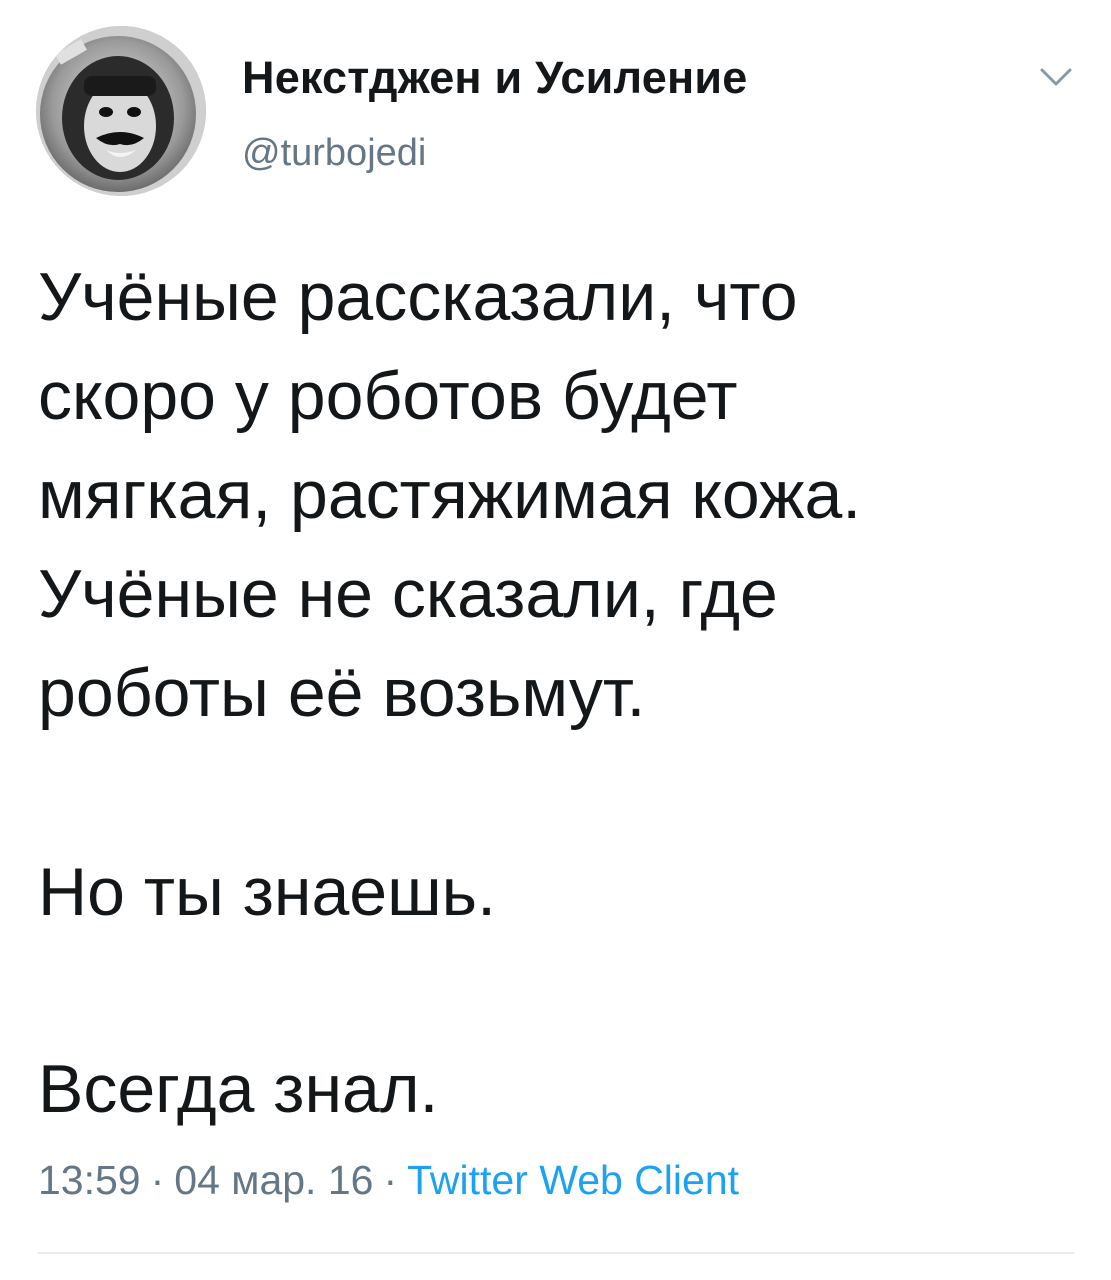 The width and height of the screenshot is (1111, 1280). I want to click on tweet-text-paragraph-3: Всегда знал., so click(238, 1089).